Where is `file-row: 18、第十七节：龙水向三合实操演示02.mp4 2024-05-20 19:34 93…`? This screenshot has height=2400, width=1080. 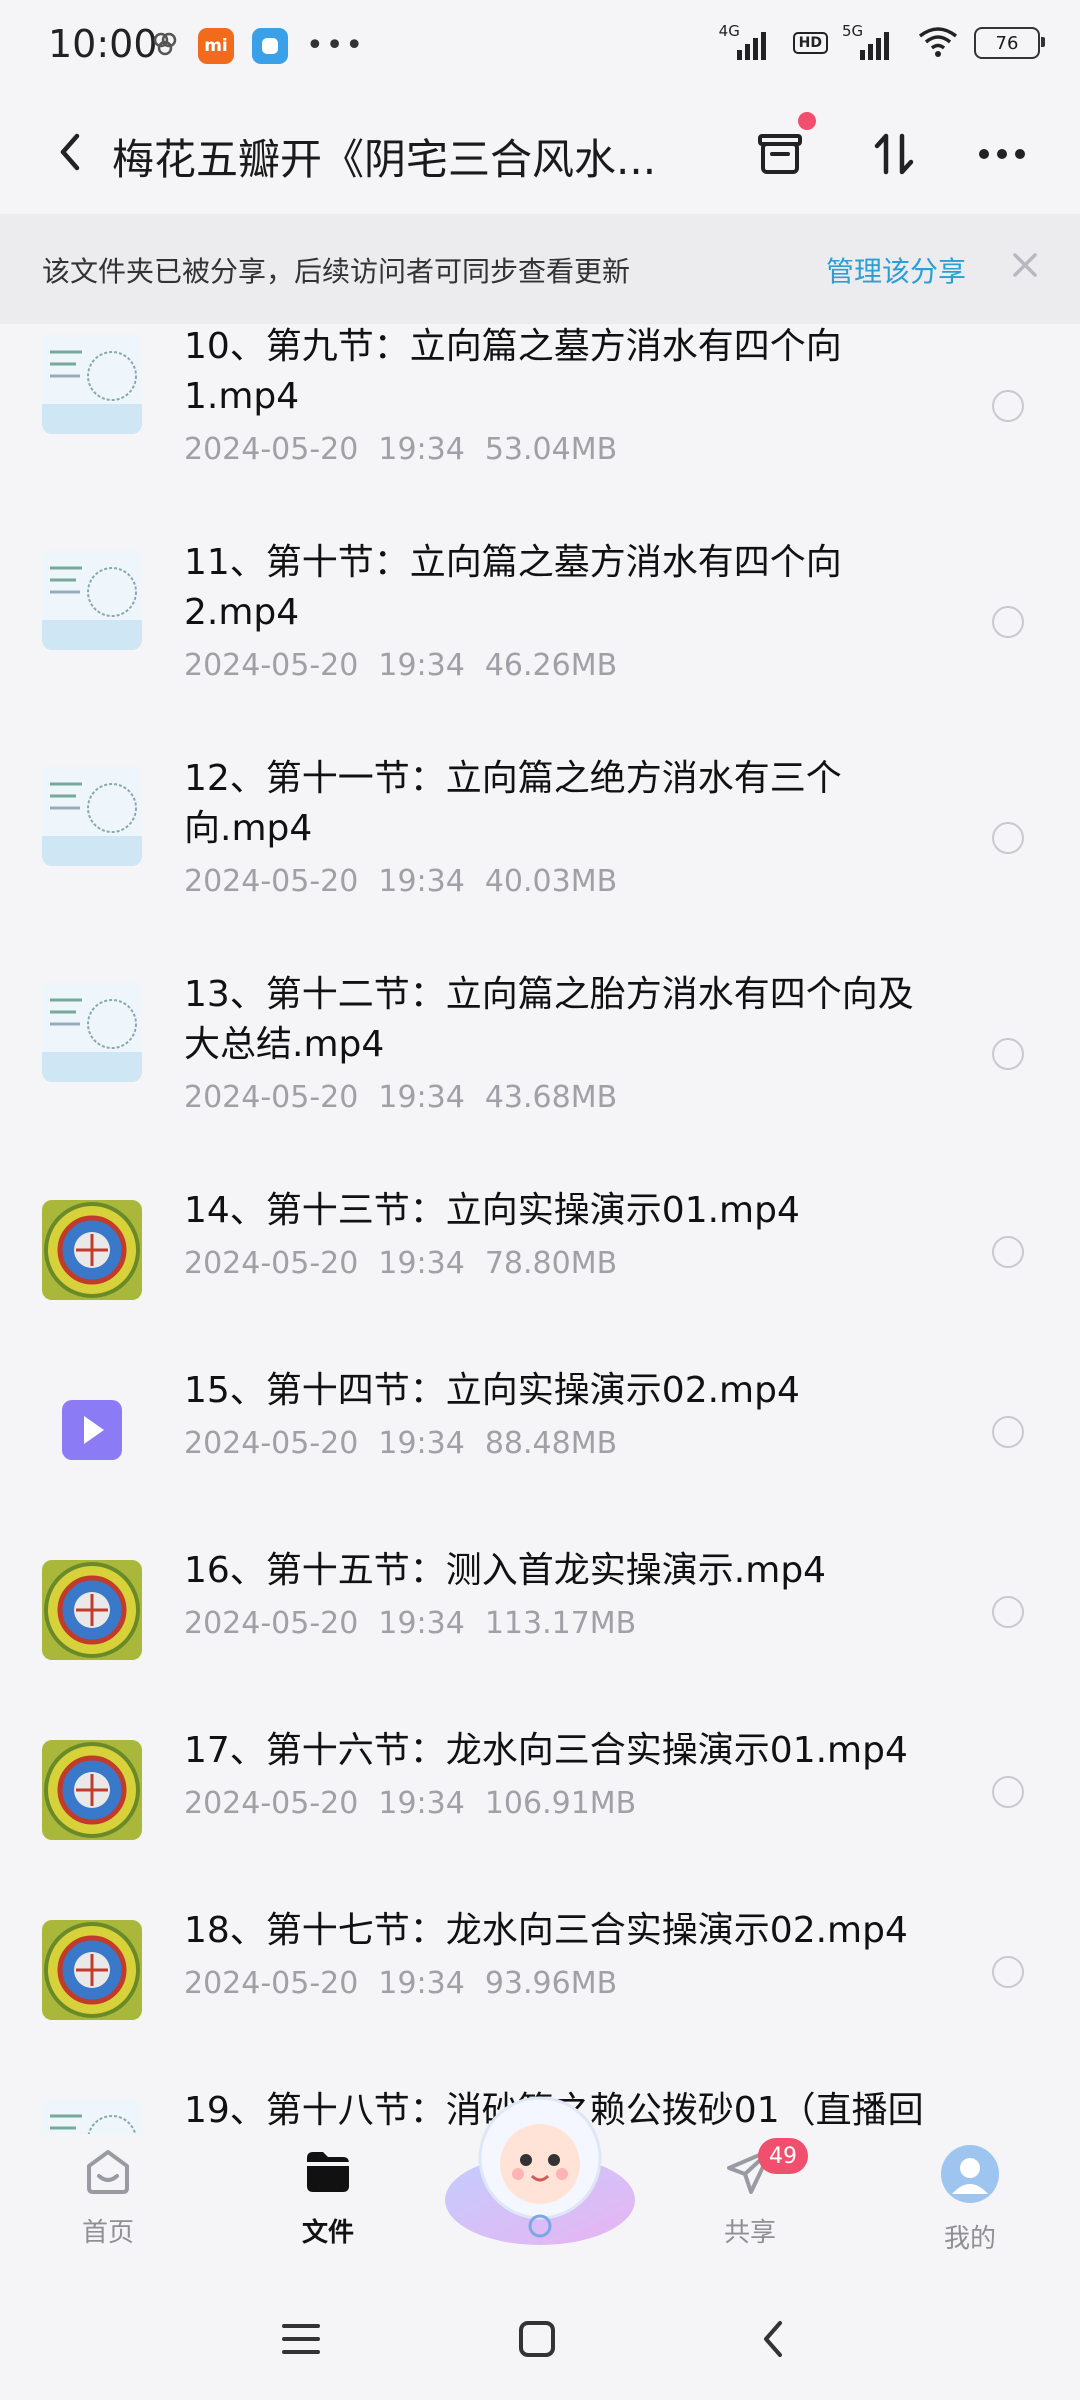
file-row: 18、第十七节：龙水向三合实操演示02.mp4 2024-05-20 19:34 93… is located at coordinates (540, 1970).